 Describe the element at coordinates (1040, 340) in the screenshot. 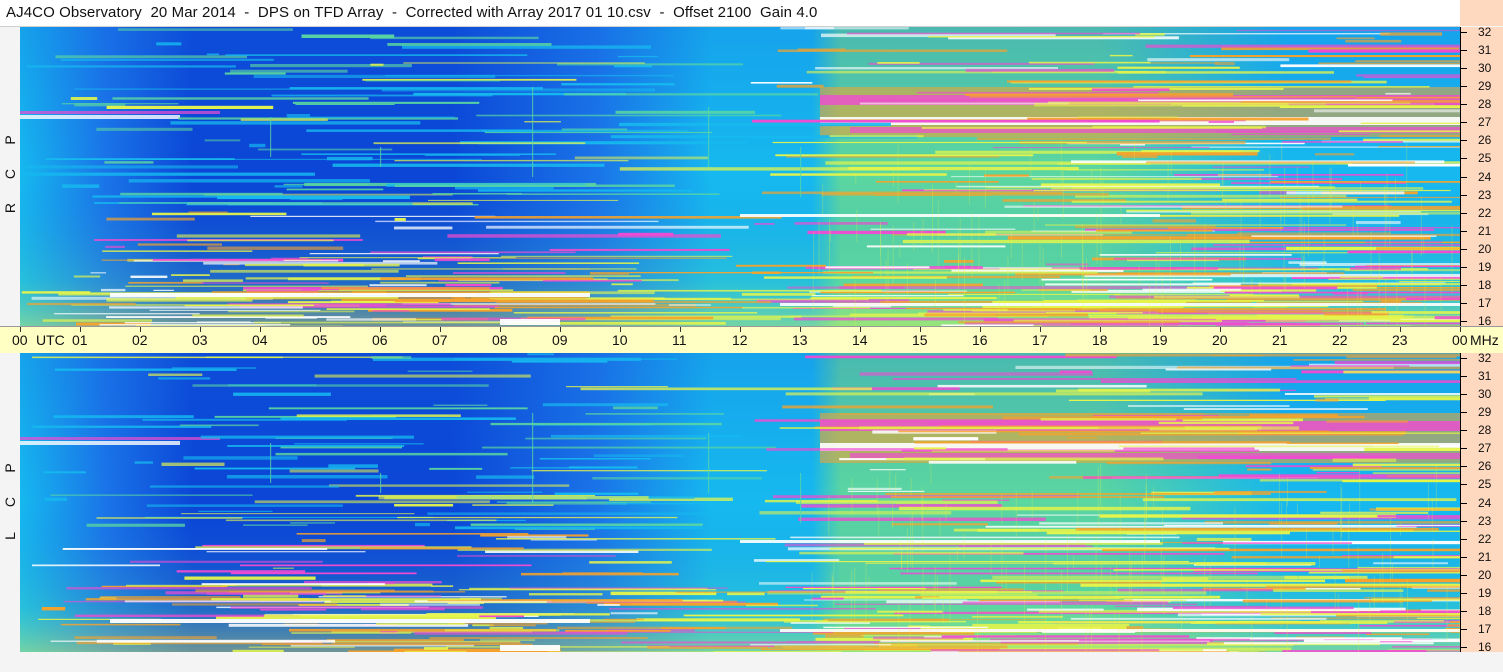

I see `hour-label: 17` at that location.